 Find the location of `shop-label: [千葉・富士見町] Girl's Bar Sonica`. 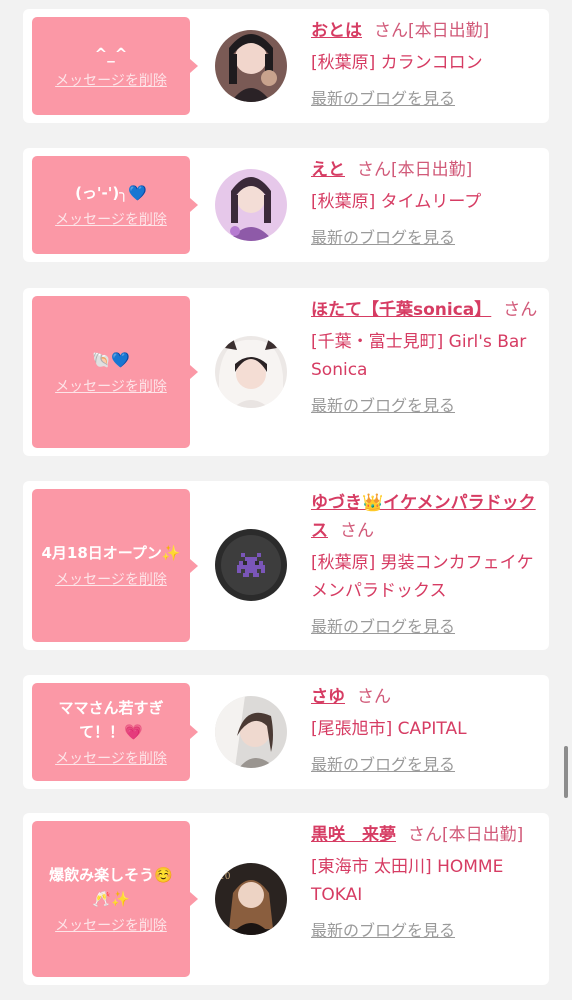

shop-label: [千葉・富士見町] Girl's Bar Sonica is located at coordinates (419, 356).